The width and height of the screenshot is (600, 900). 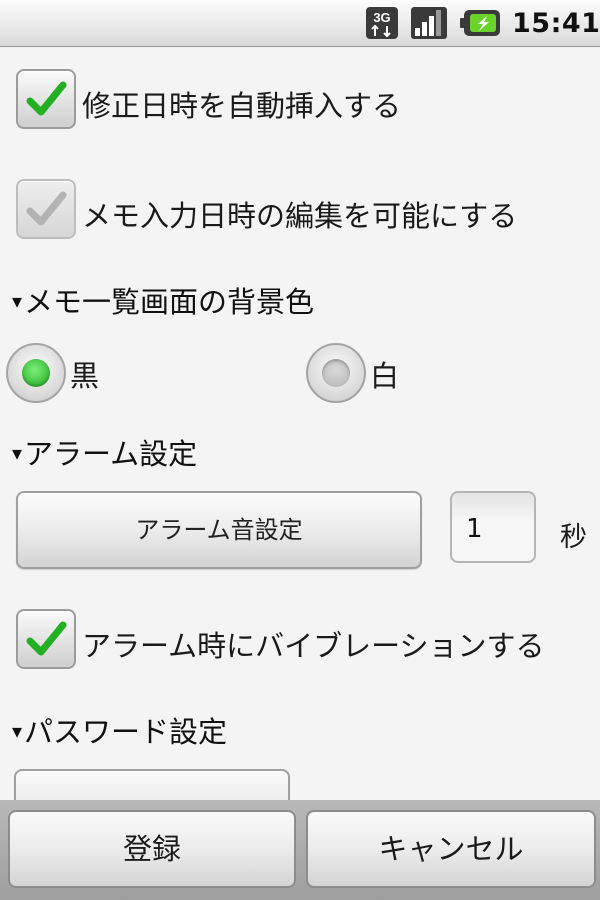 I want to click on password-setting-button, so click(x=152, y=784).